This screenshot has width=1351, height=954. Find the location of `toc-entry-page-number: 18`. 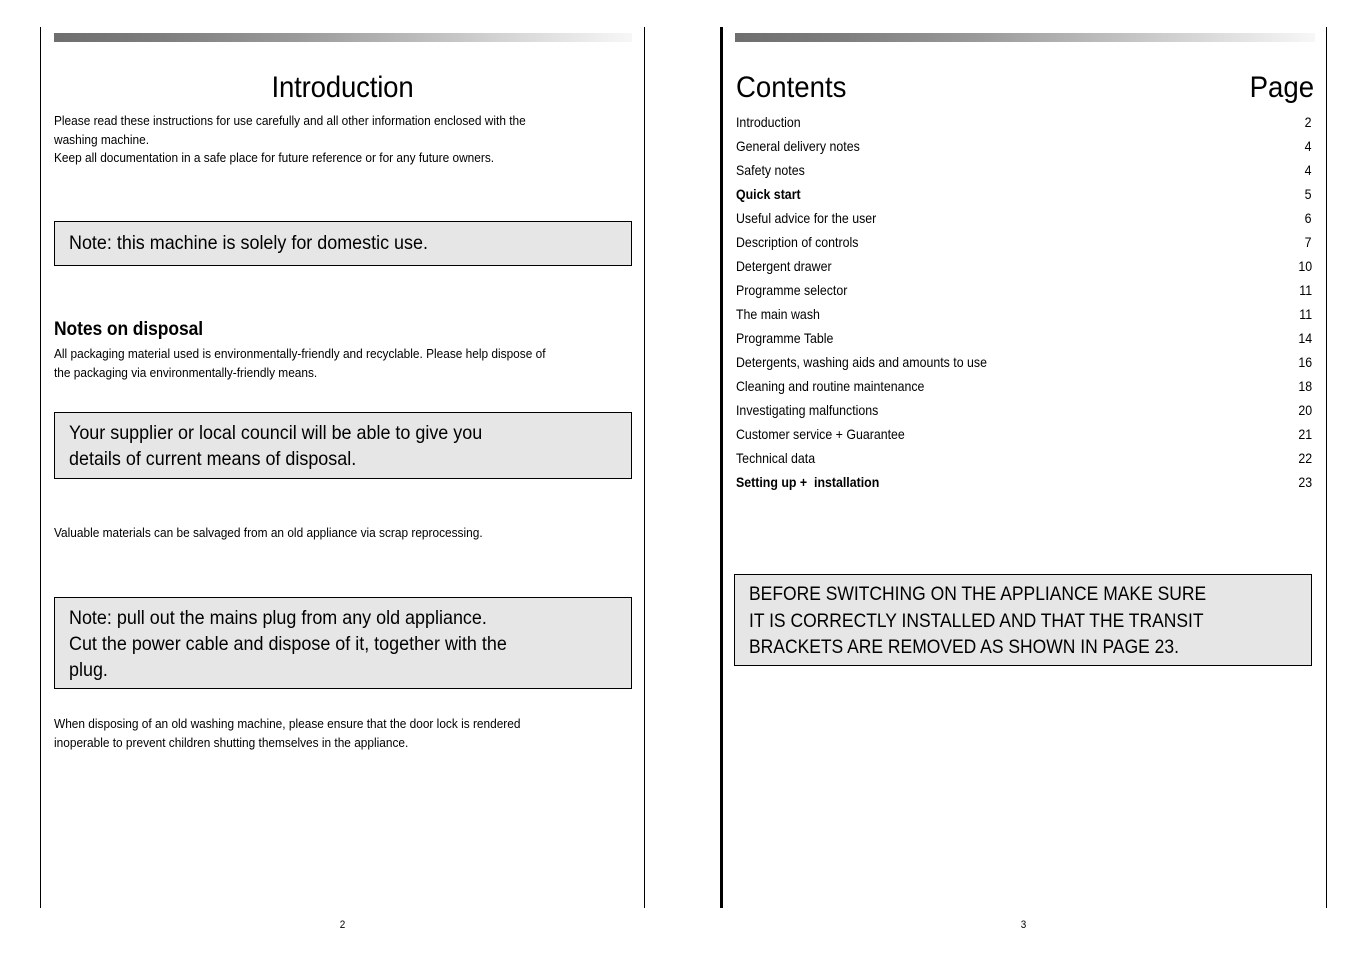

toc-entry-page-number: 18 is located at coordinates (1305, 386).